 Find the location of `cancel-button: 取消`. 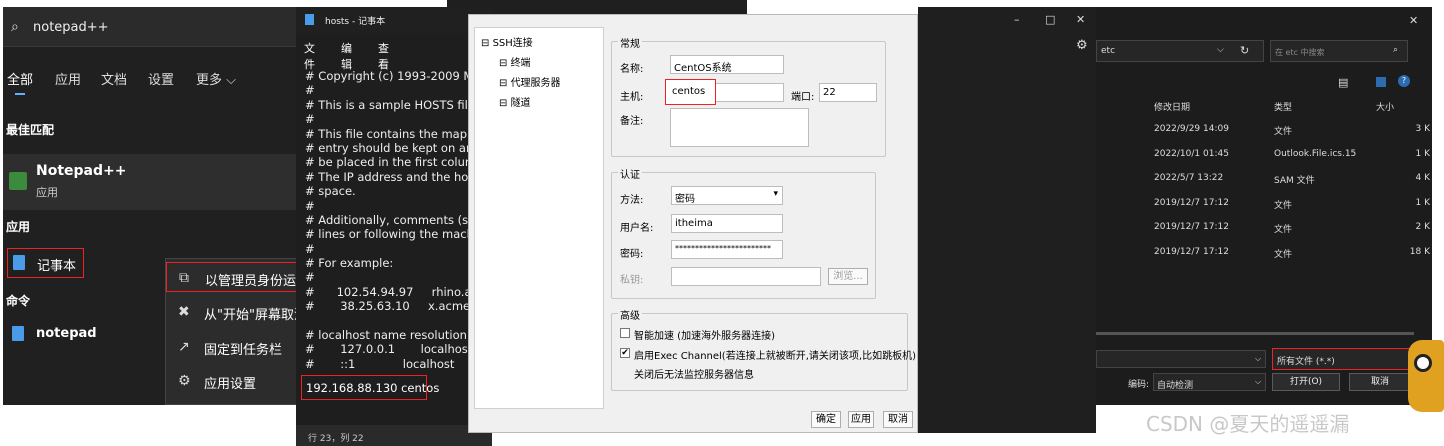

cancel-button: 取消 is located at coordinates (898, 419).